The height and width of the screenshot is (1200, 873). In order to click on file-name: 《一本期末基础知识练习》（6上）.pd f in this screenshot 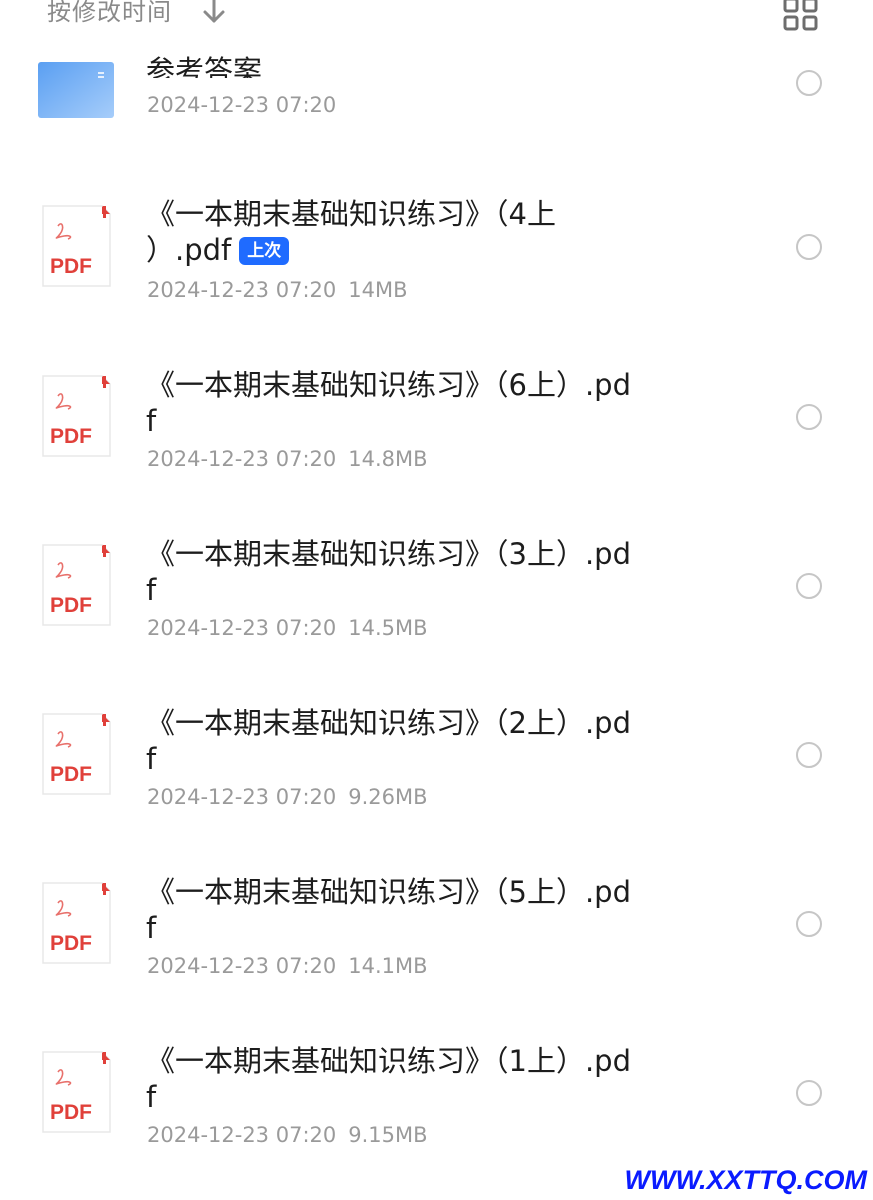, I will do `click(430, 403)`.